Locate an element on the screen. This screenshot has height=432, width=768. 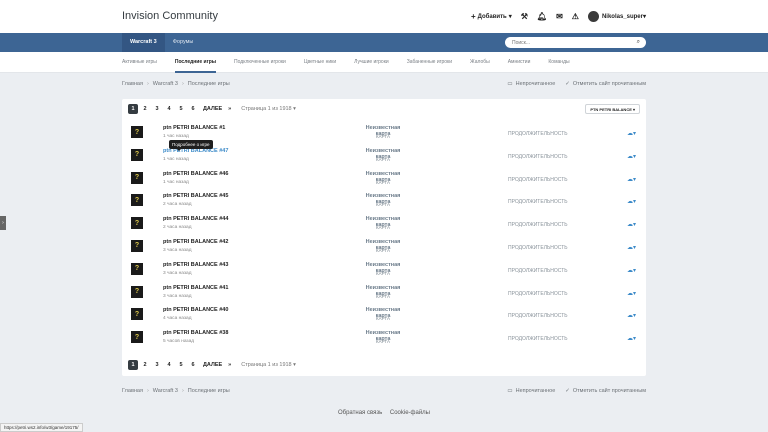
subnav-active-games: Активные игры is located at coordinates (144, 62).